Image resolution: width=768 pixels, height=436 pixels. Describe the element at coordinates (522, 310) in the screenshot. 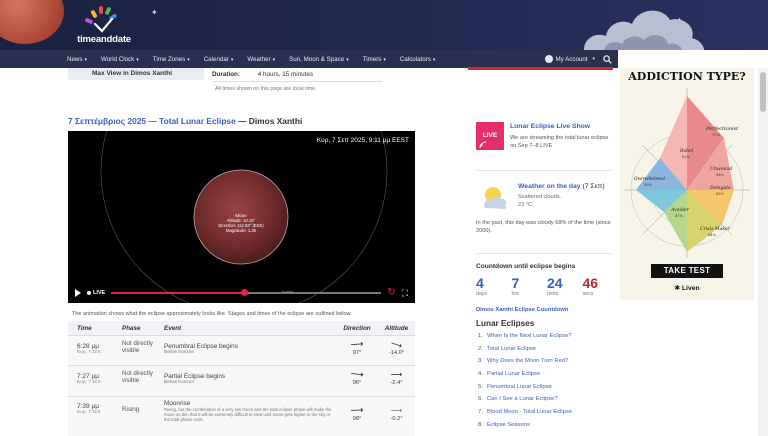

I see `countdown-link: Dimos Xanthi Eclipse Countdown` at that location.